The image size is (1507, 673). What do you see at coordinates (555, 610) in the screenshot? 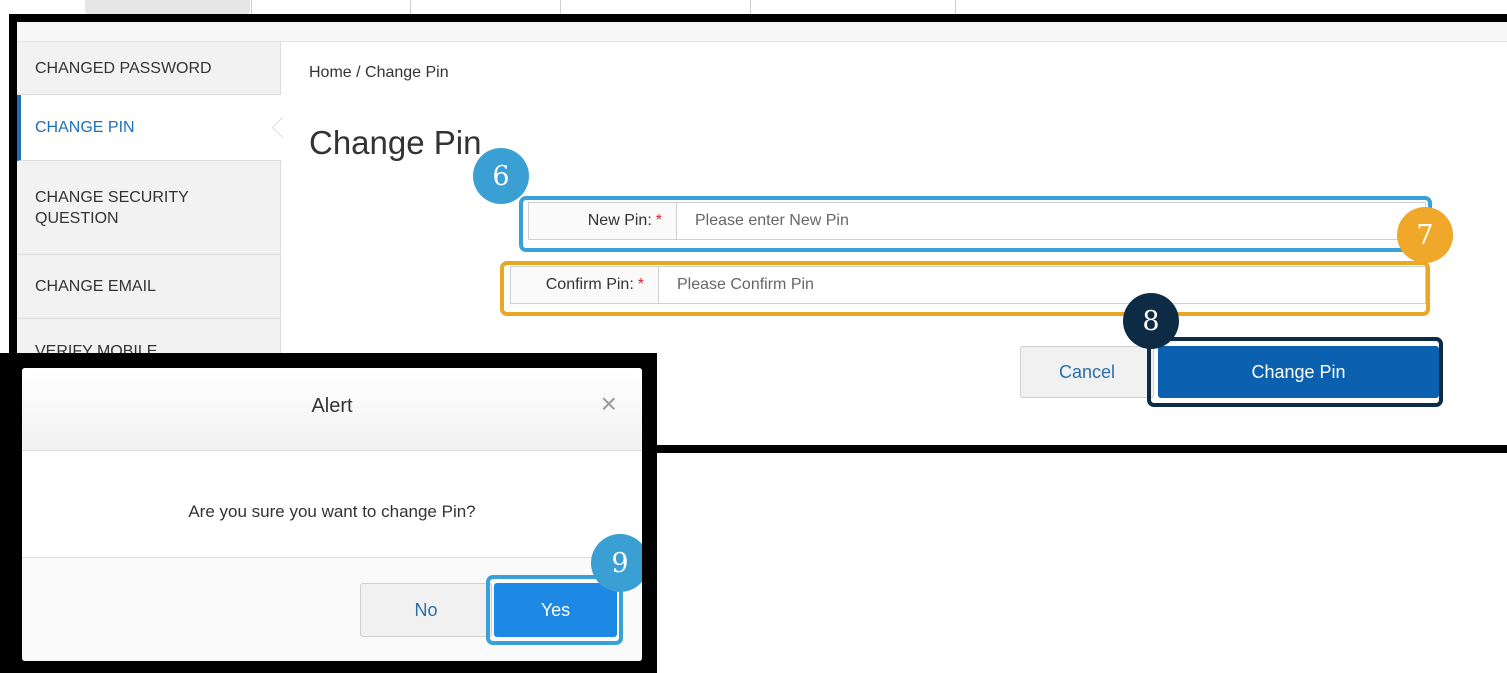
I see `yes-button: Yes` at bounding box center [555, 610].